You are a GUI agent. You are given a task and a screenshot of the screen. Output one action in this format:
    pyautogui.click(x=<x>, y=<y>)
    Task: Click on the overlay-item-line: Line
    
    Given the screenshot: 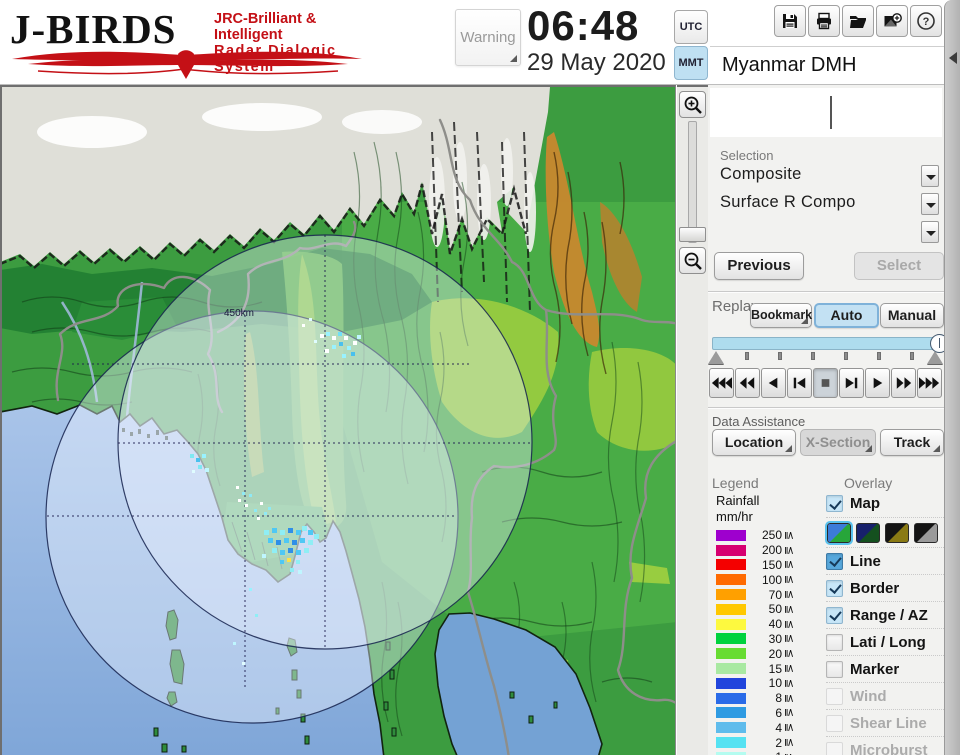 What is the action you would take?
    pyautogui.click(x=885, y=560)
    